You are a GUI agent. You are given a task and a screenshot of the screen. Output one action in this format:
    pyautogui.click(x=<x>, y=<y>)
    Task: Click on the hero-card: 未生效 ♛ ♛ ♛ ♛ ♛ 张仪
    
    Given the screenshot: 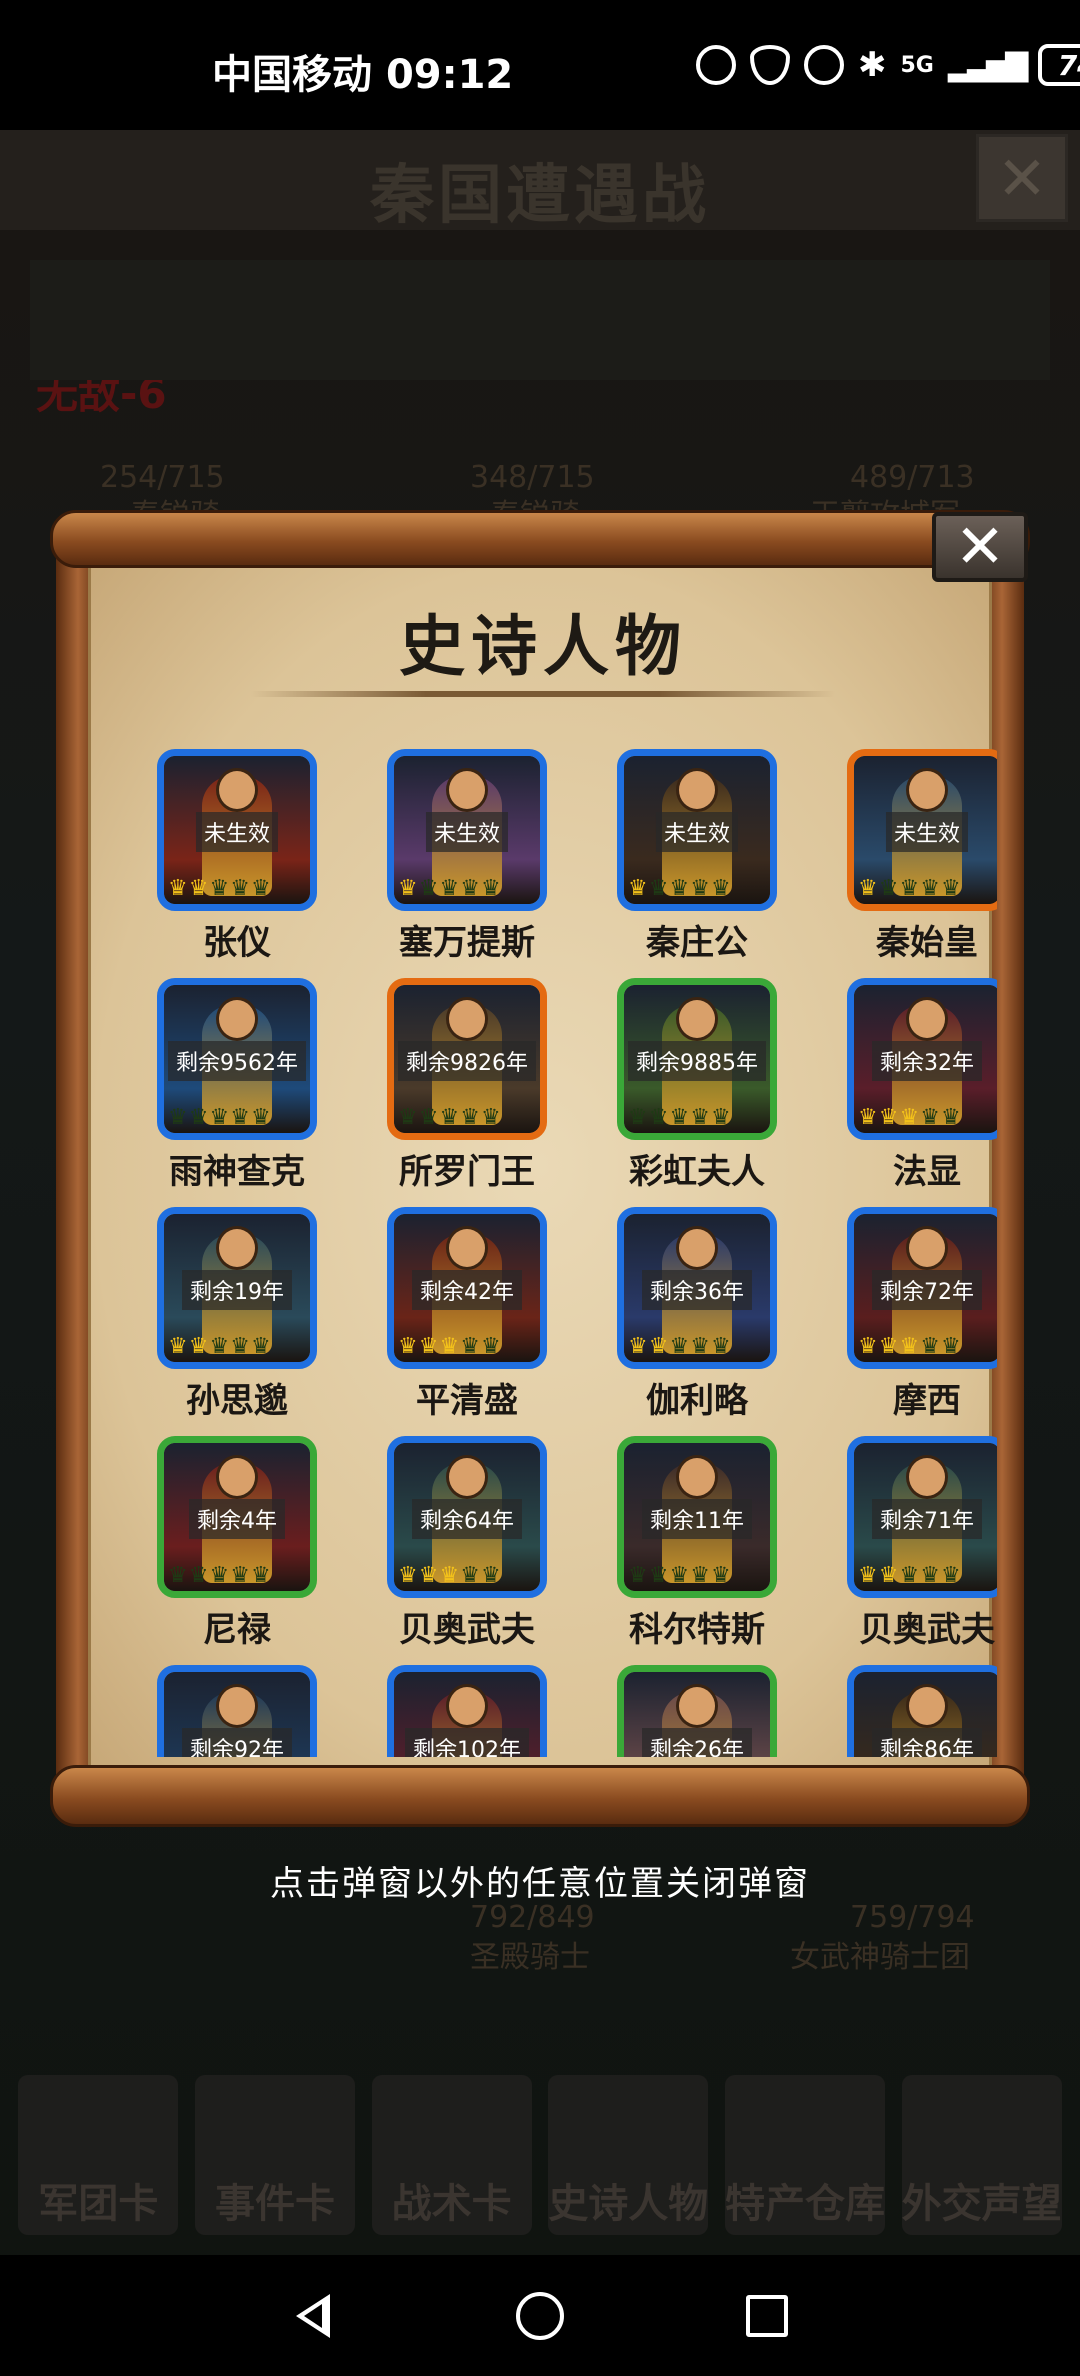 What is the action you would take?
    pyautogui.click(x=232, y=863)
    